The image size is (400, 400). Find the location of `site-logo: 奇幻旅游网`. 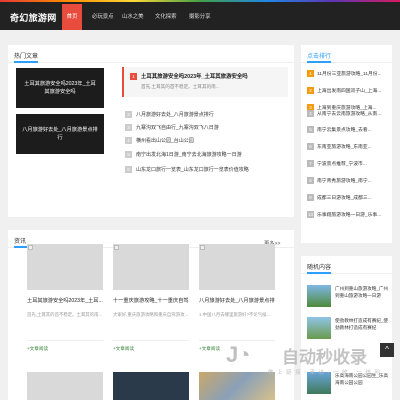

site-logo: 奇幻旅游网 is located at coordinates (33, 17).